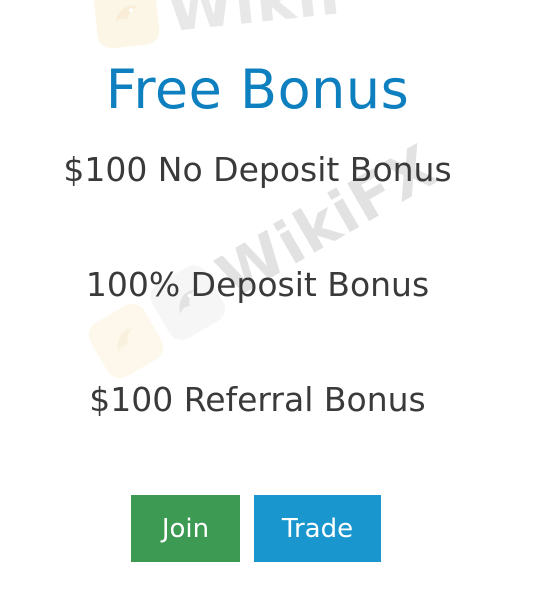 This screenshot has width=549, height=602. Describe the element at coordinates (257, 169) in the screenshot. I see `bonus-no-deposit: $100 No Deposit Bonus` at that location.